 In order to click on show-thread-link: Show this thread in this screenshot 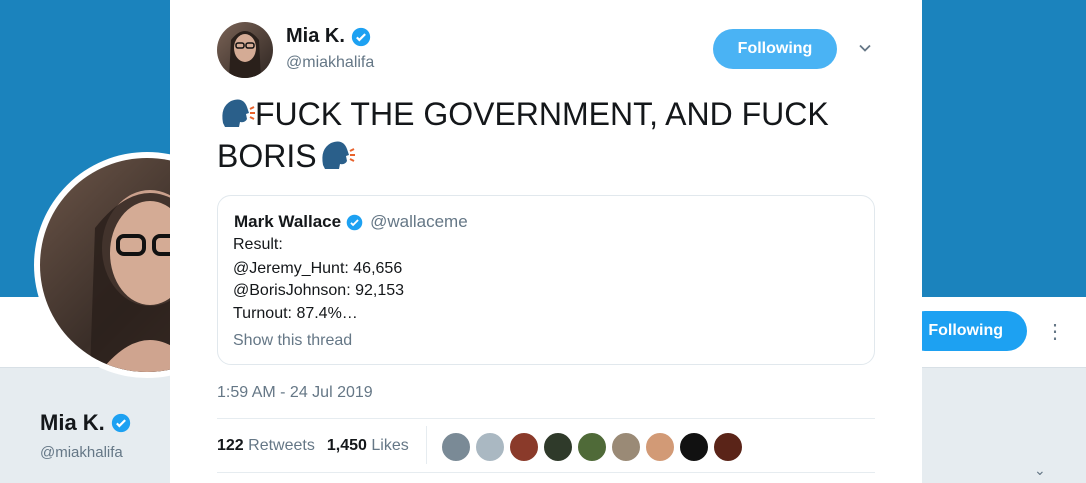, I will do `click(292, 341)`.